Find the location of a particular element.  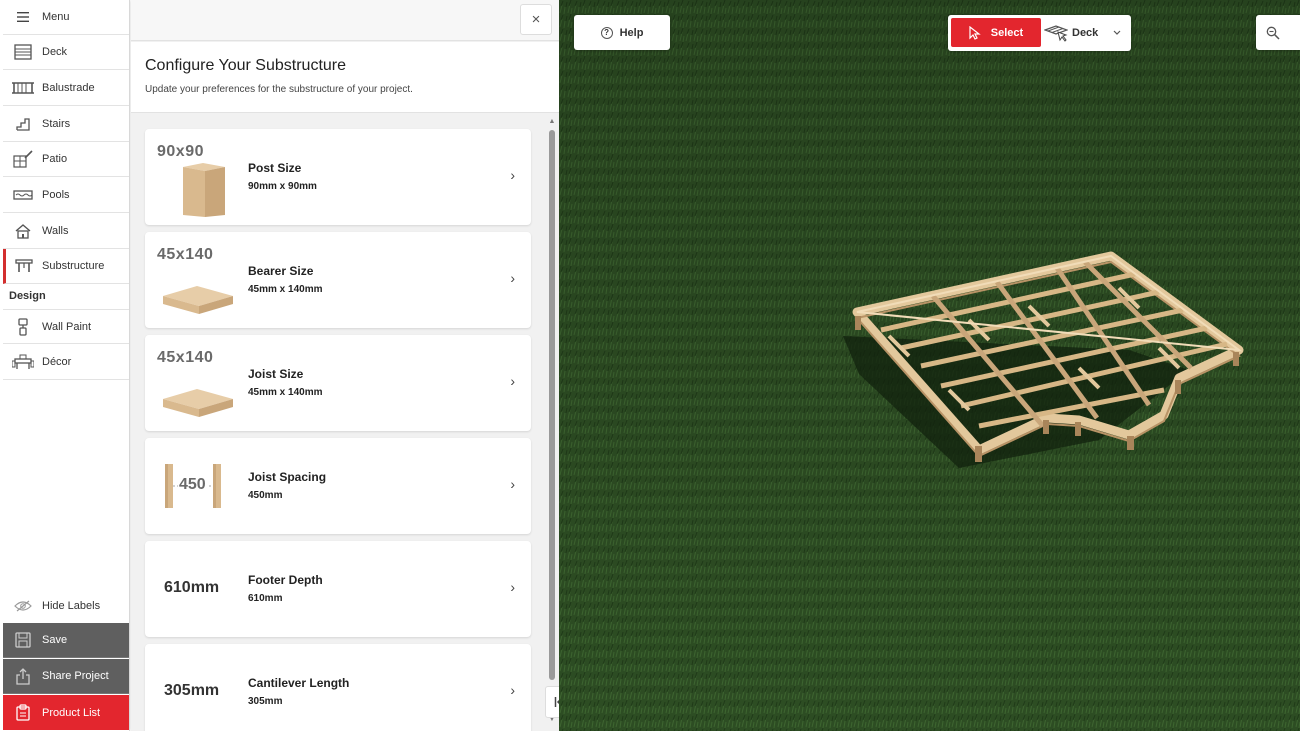

balustrade-icon is located at coordinates (22, 88).